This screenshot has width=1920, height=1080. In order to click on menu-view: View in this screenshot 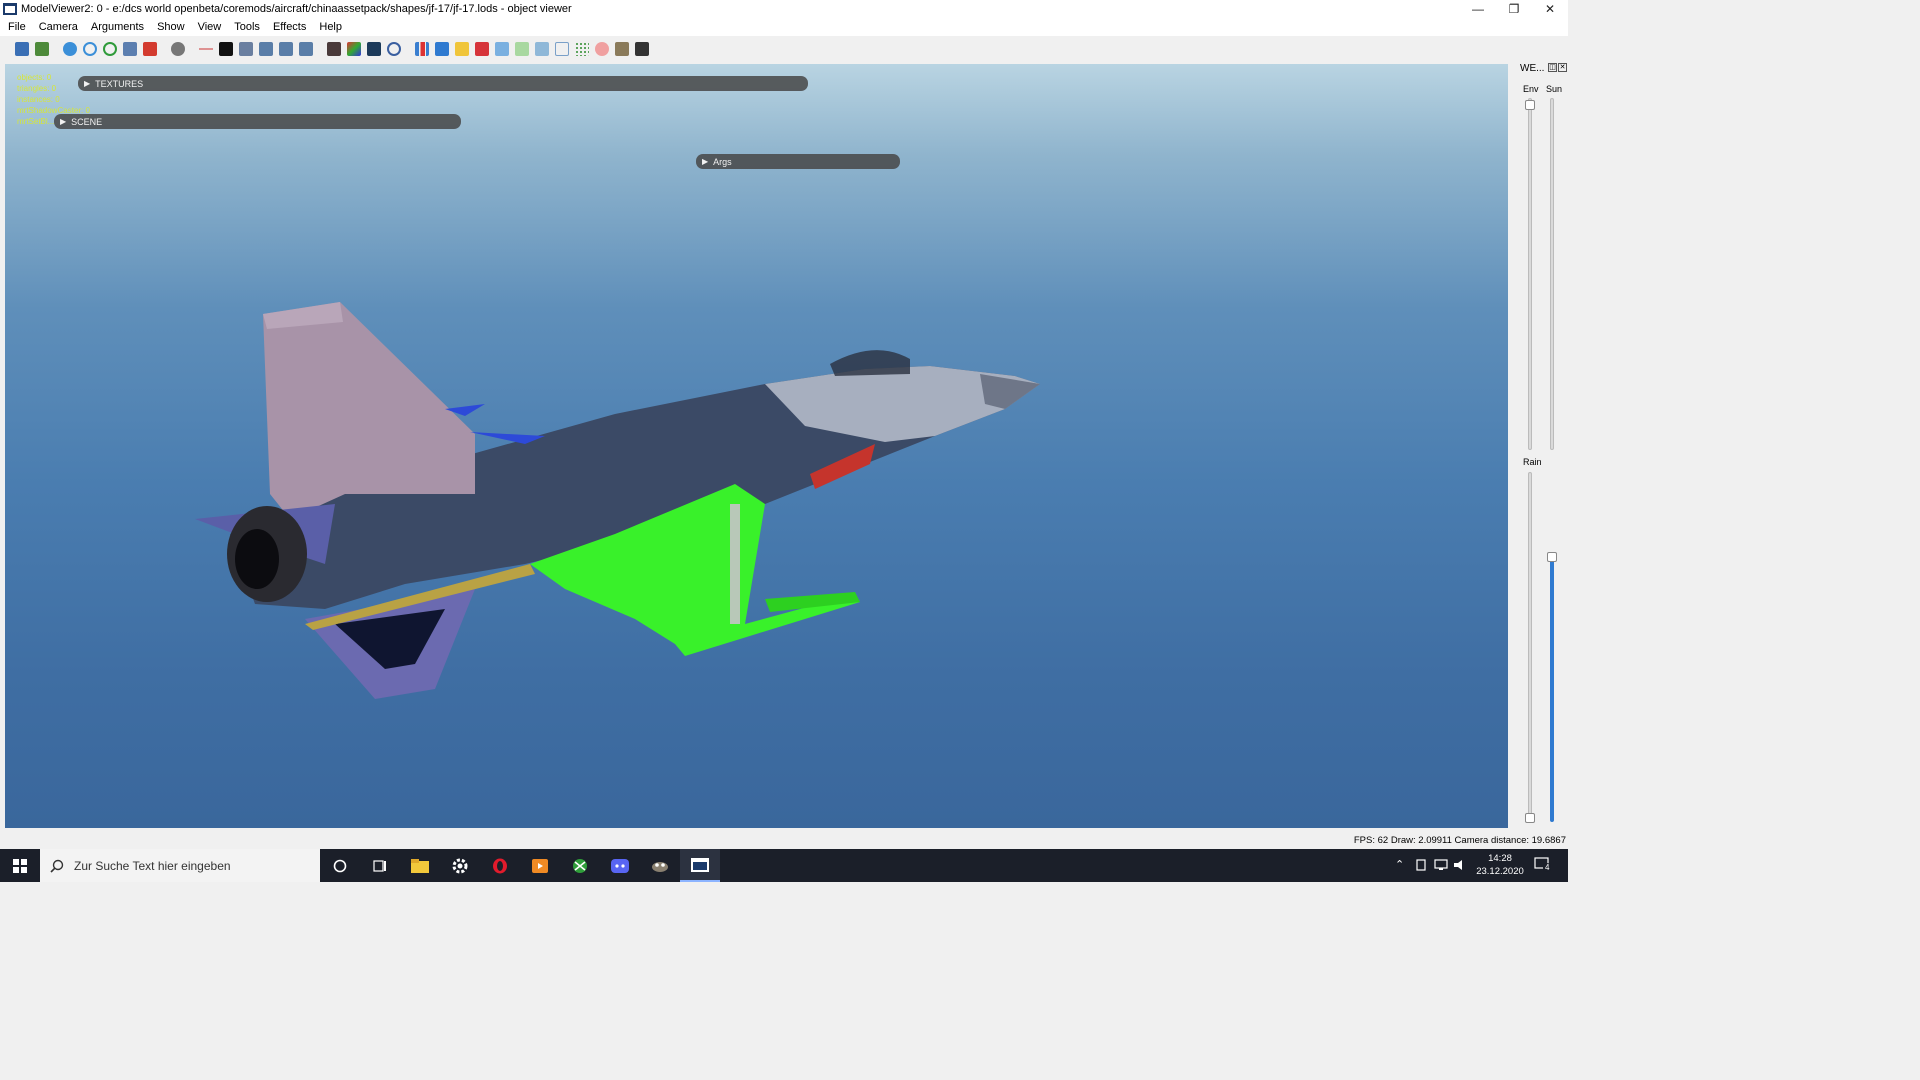, I will do `click(208, 27)`.